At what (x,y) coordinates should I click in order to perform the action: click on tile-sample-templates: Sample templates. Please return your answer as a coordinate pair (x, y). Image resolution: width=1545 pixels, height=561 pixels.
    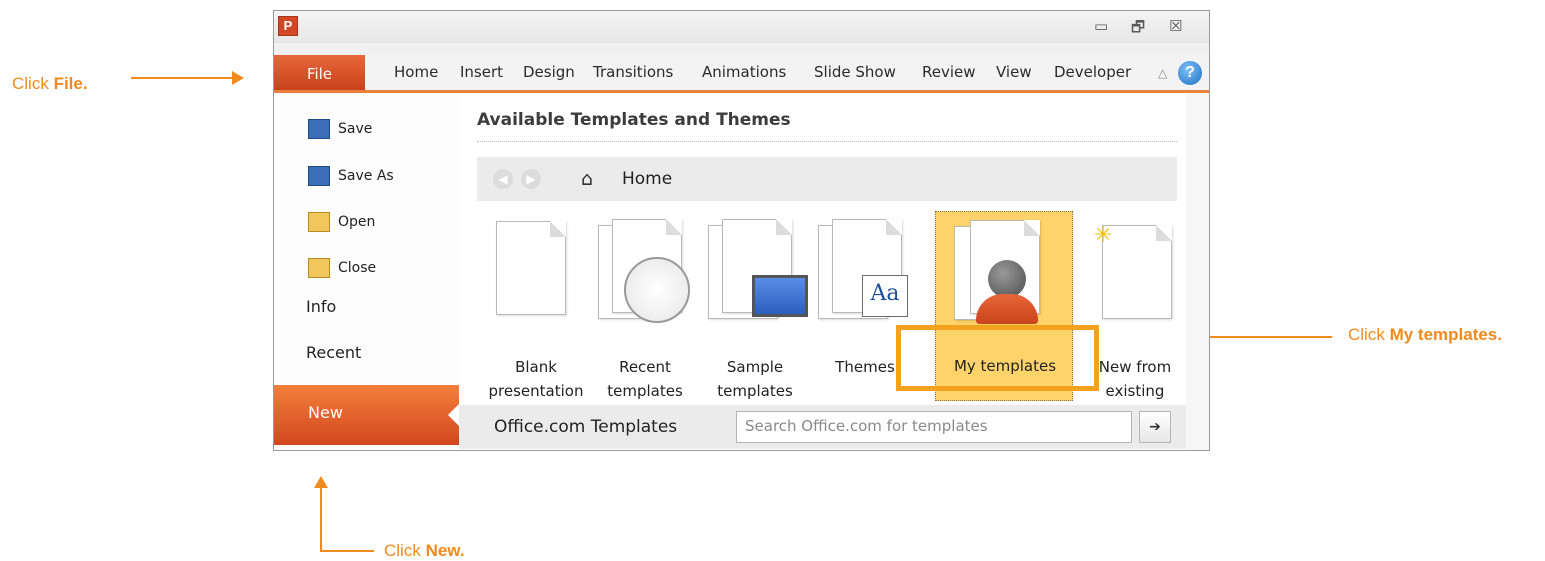
    Looking at the image, I should click on (755, 308).